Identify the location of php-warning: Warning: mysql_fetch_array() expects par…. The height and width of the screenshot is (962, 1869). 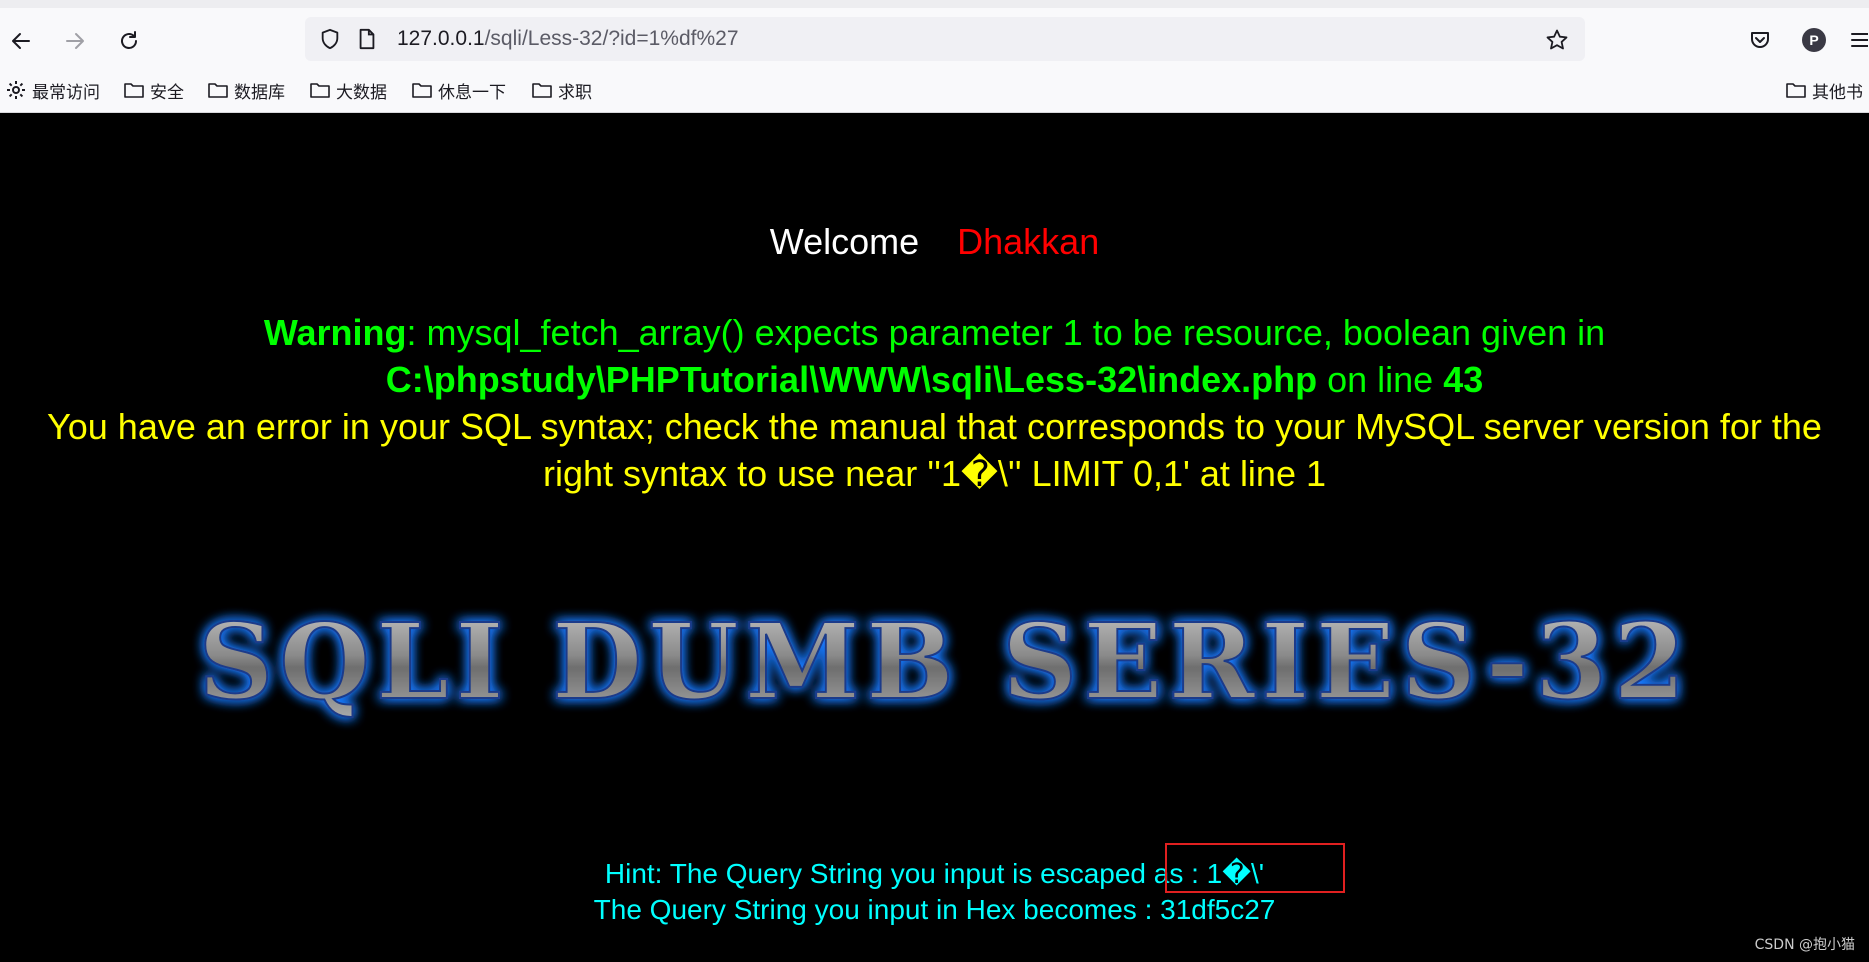
(934, 356).